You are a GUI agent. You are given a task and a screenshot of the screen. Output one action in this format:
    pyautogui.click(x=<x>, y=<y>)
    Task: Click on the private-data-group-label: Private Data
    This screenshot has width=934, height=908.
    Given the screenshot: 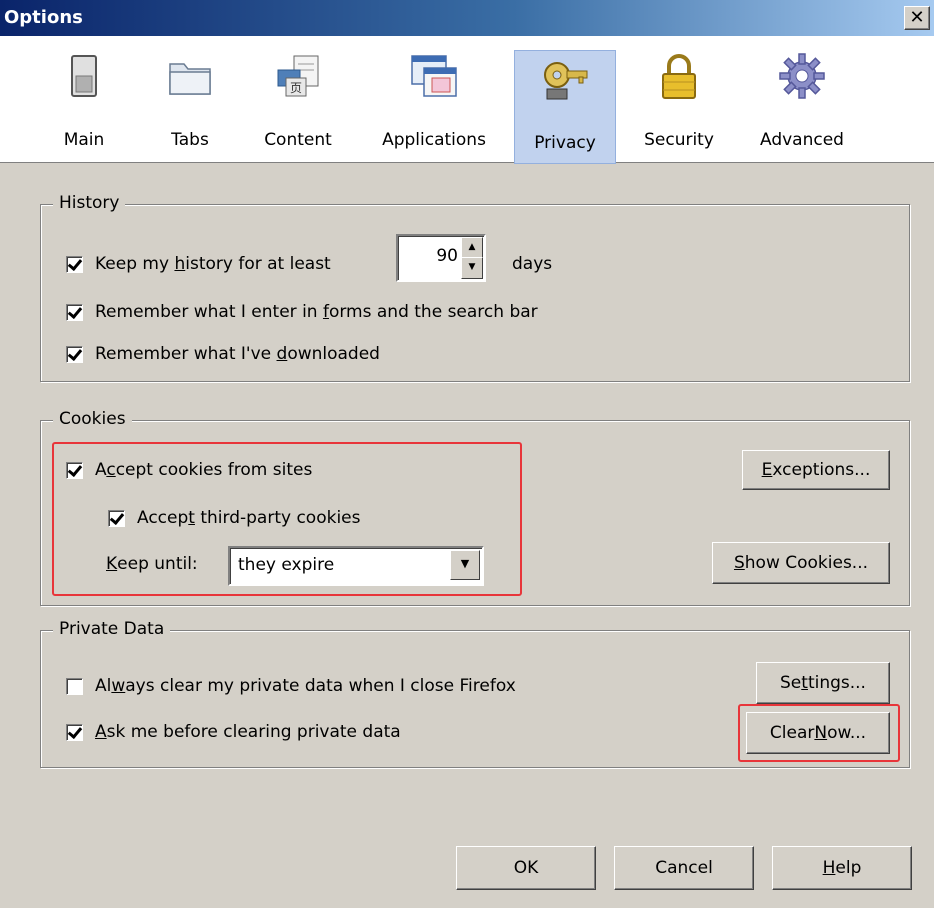 What is the action you would take?
    pyautogui.click(x=112, y=629)
    